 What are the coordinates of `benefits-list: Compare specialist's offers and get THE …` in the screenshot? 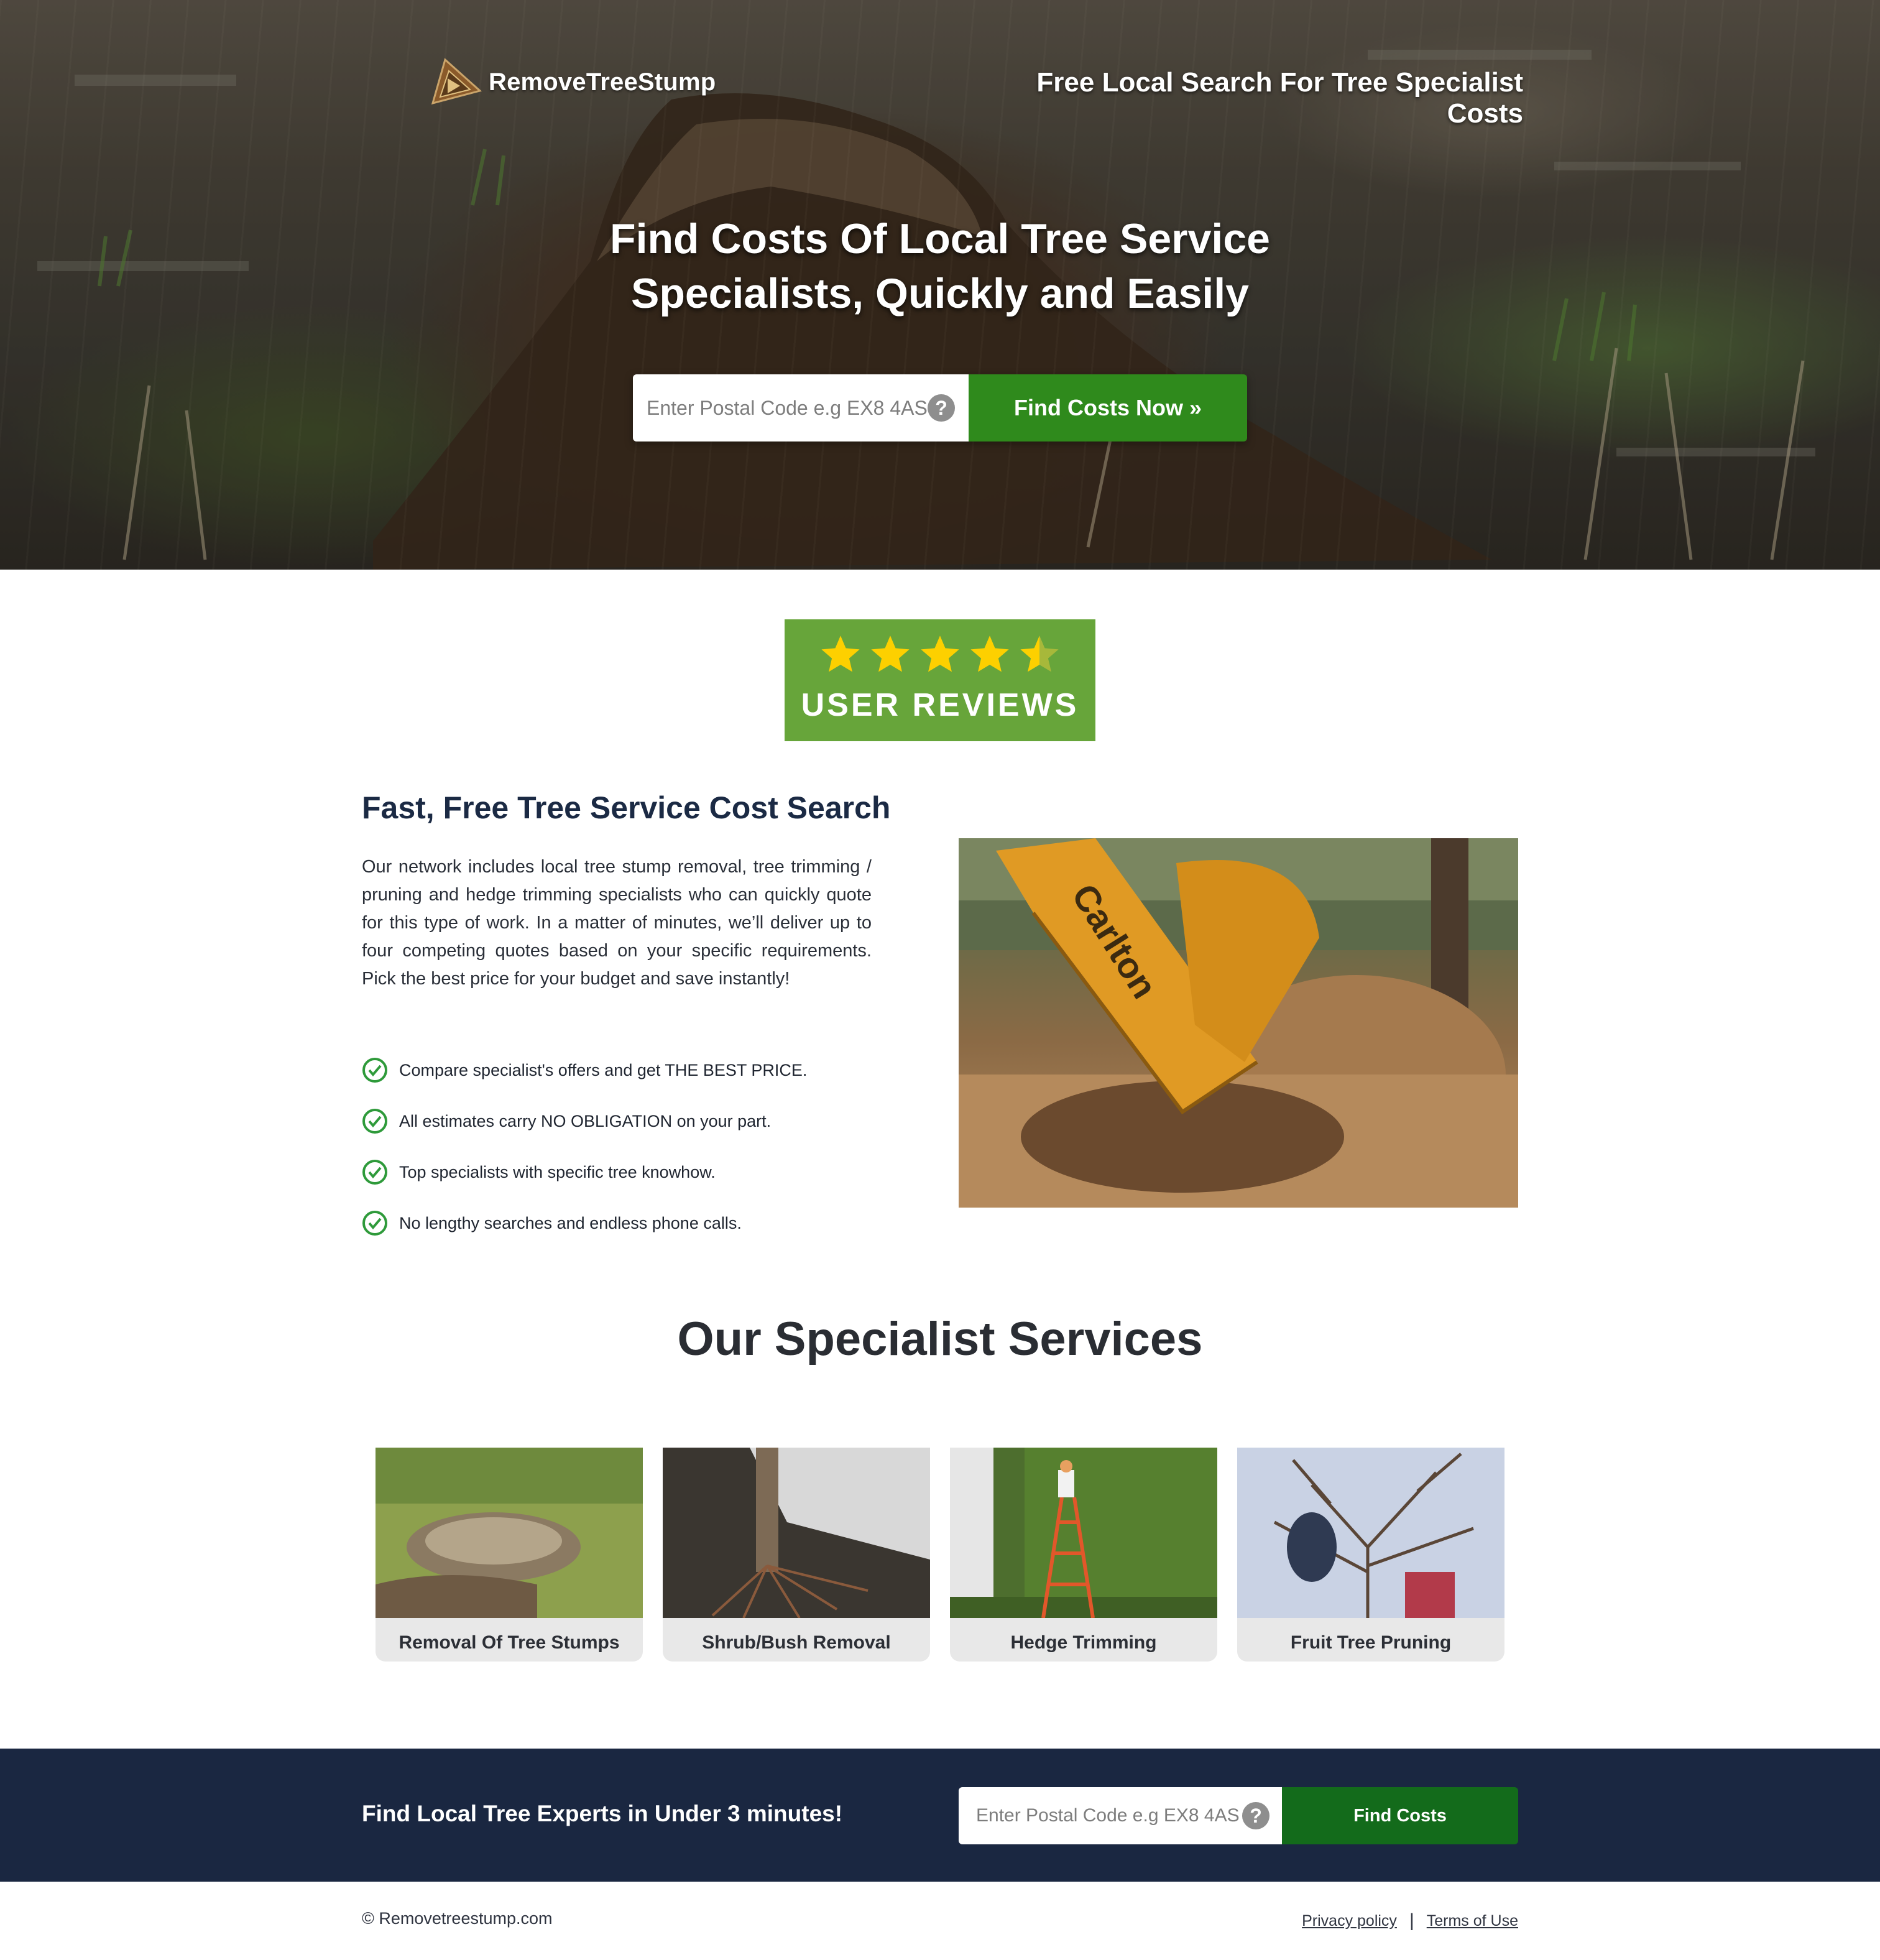 It's located at (585, 1147).